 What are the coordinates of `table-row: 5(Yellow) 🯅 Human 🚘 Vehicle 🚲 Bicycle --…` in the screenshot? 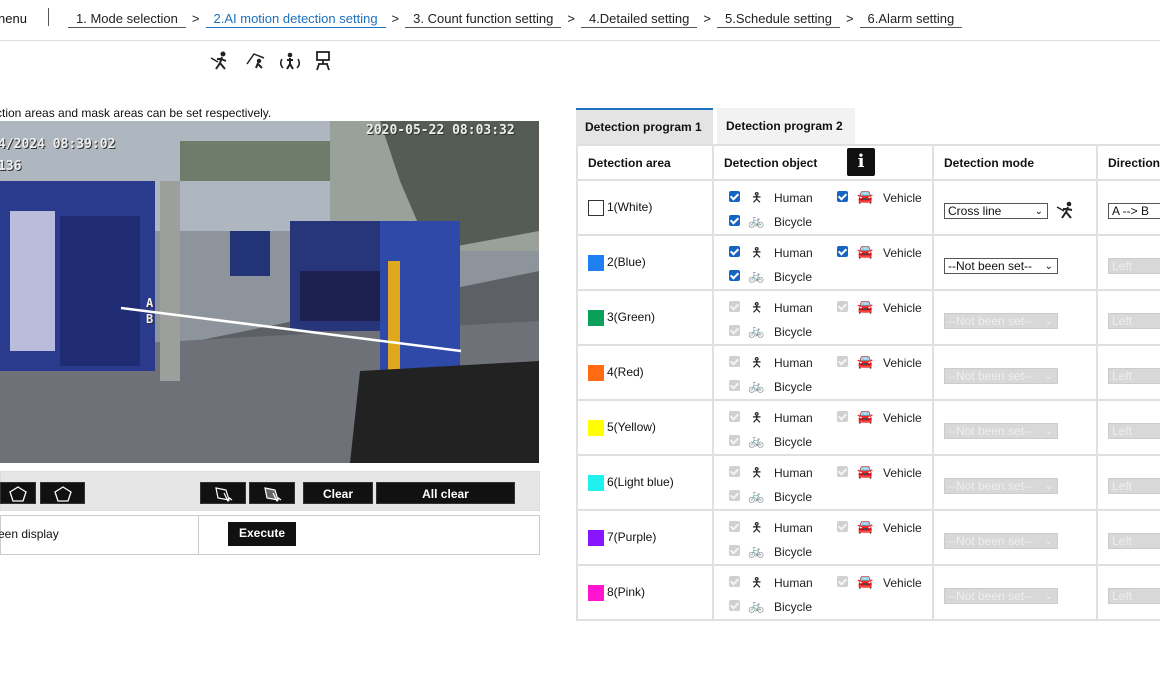 It's located at (868, 427).